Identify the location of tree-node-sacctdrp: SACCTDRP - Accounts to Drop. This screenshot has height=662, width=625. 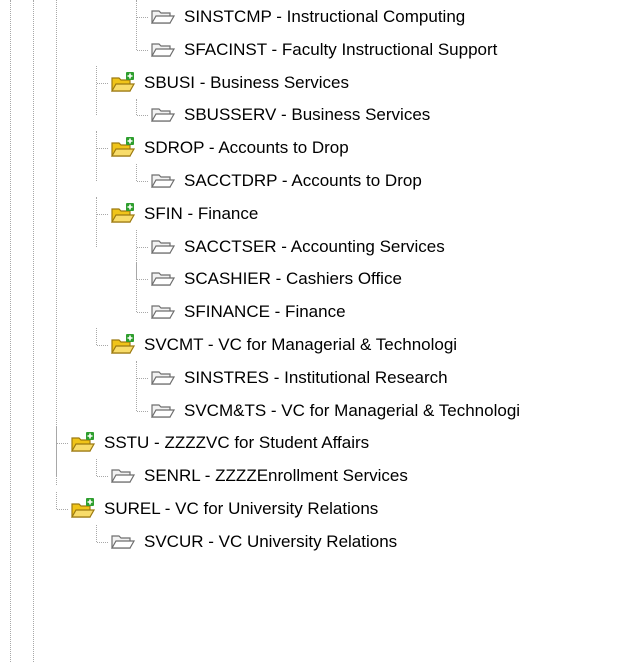
(286, 181).